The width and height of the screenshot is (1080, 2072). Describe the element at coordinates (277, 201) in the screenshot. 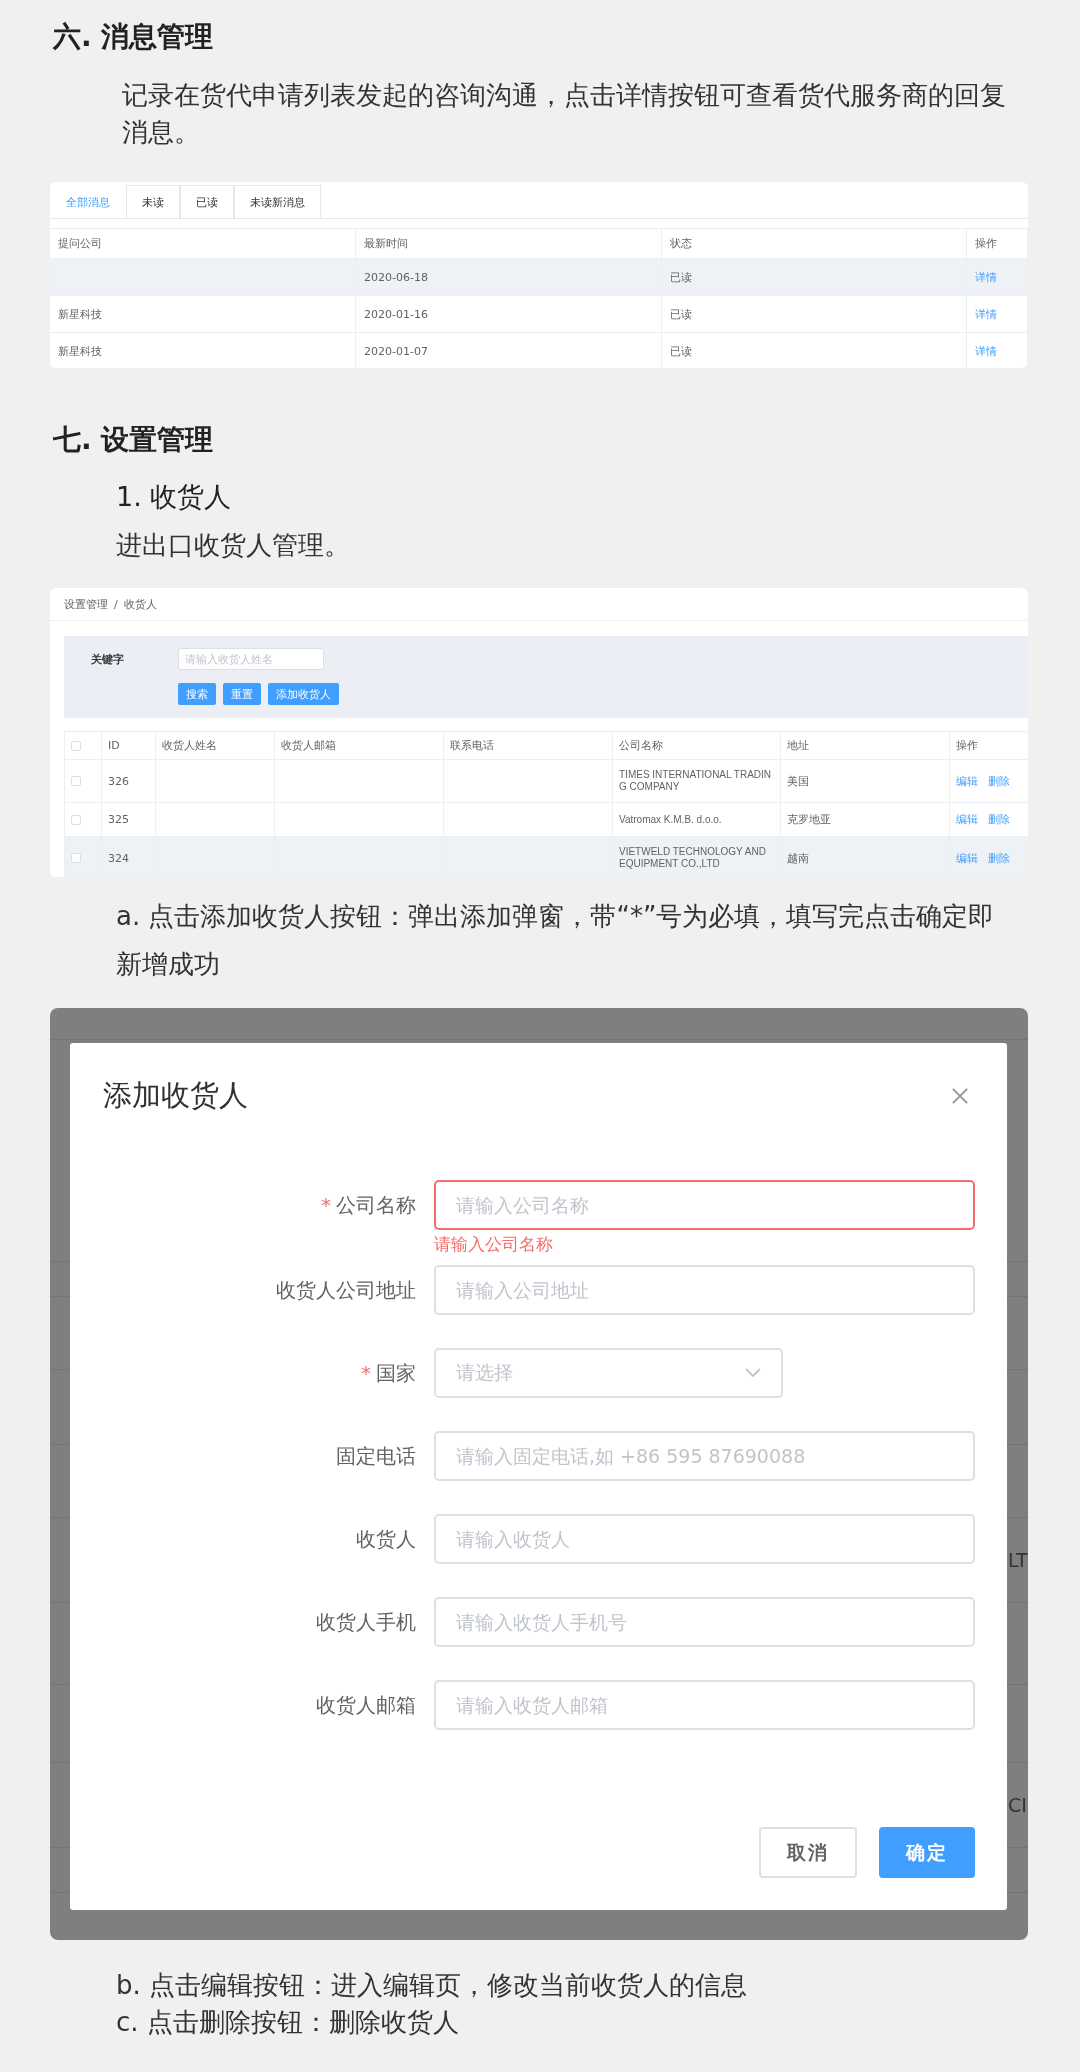

I see `tab: 未读新消息` at that location.